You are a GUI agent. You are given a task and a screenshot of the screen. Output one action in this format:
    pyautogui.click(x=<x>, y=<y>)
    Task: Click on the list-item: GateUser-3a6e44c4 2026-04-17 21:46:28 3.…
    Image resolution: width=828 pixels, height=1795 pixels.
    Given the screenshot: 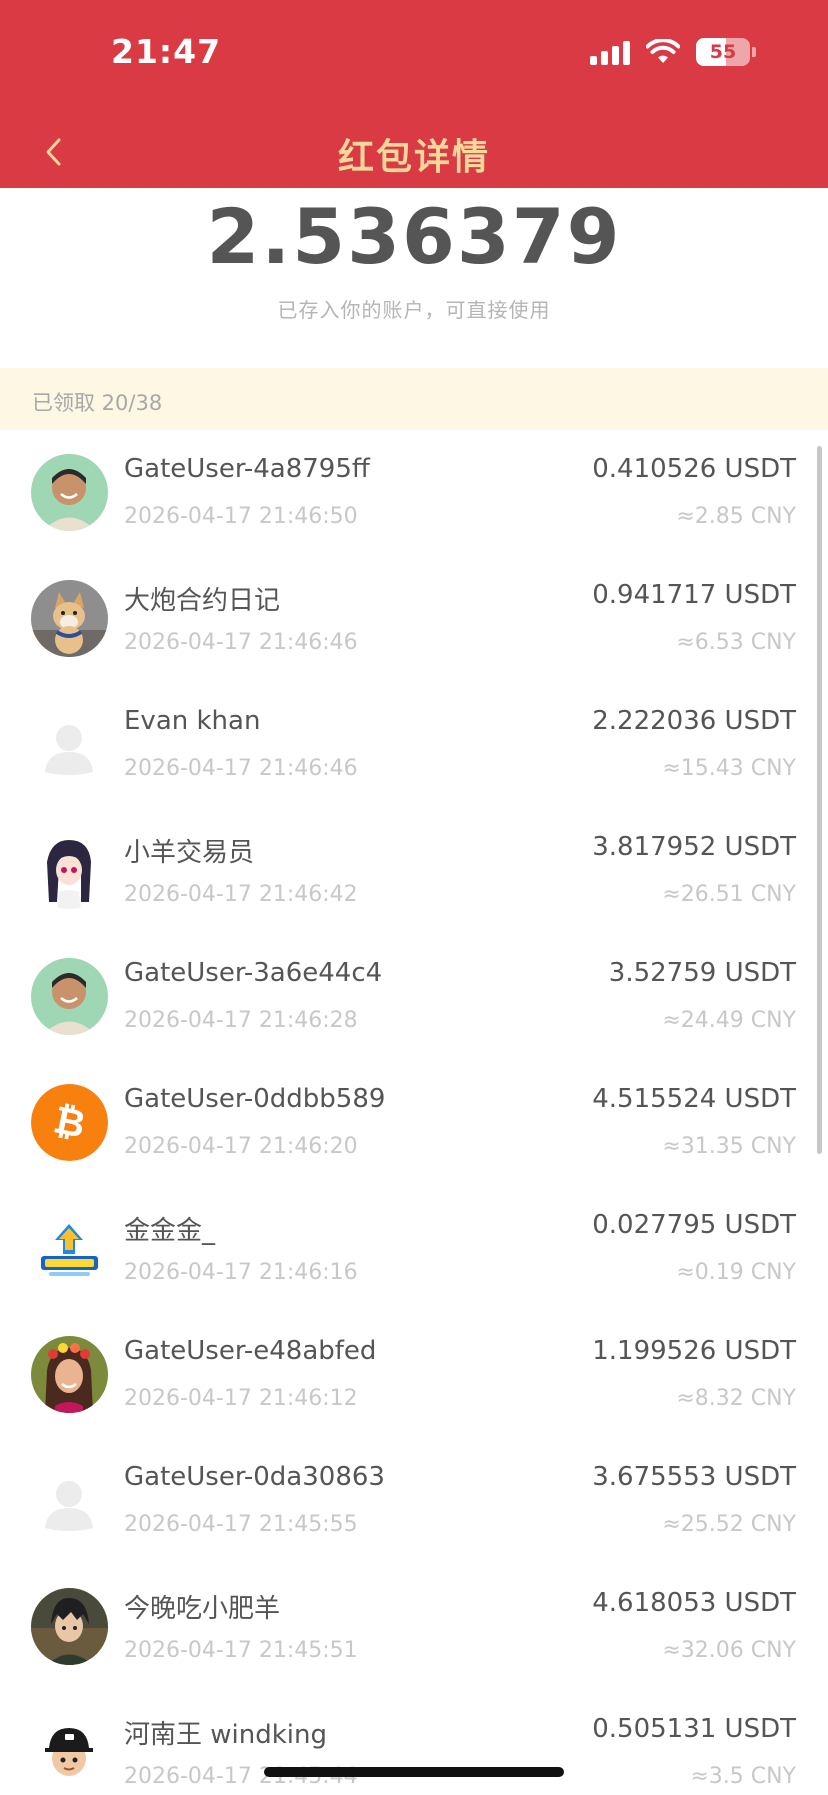 What is the action you would take?
    pyautogui.click(x=414, y=997)
    